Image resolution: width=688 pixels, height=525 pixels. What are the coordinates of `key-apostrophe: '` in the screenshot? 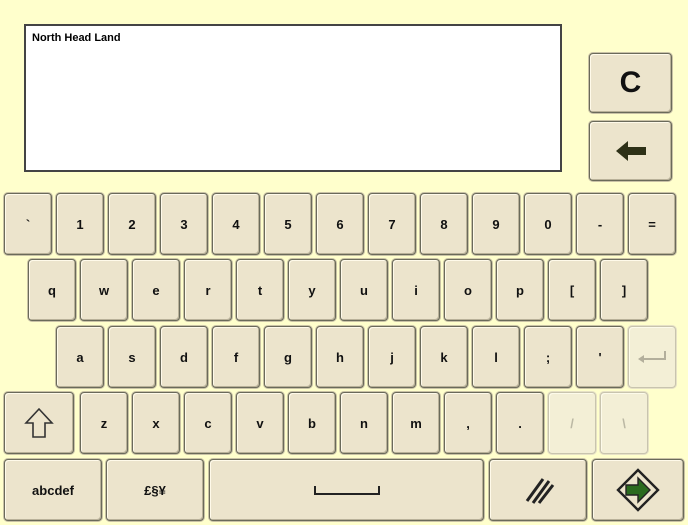 It's located at (600, 357).